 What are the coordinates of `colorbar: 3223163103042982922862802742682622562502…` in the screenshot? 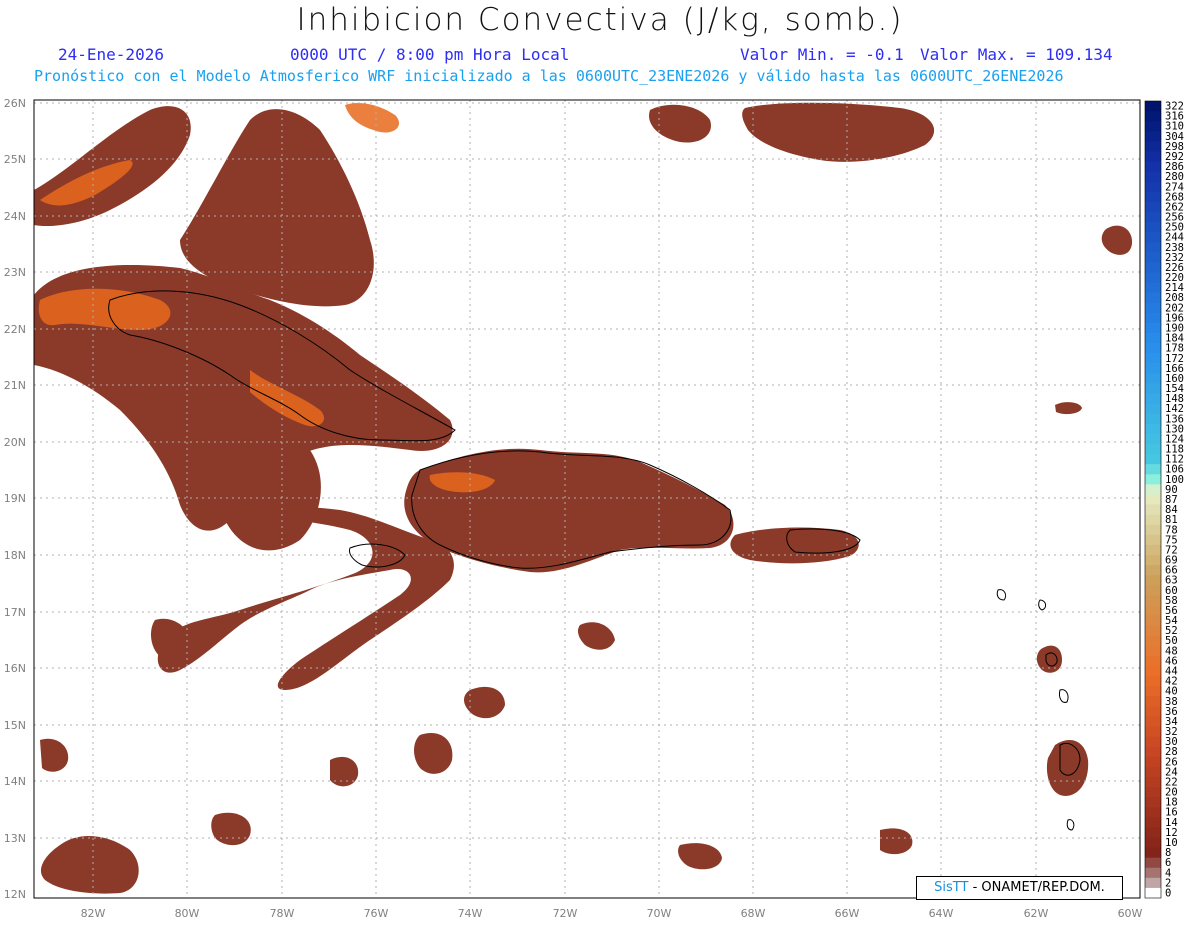 It's located at (1164, 500).